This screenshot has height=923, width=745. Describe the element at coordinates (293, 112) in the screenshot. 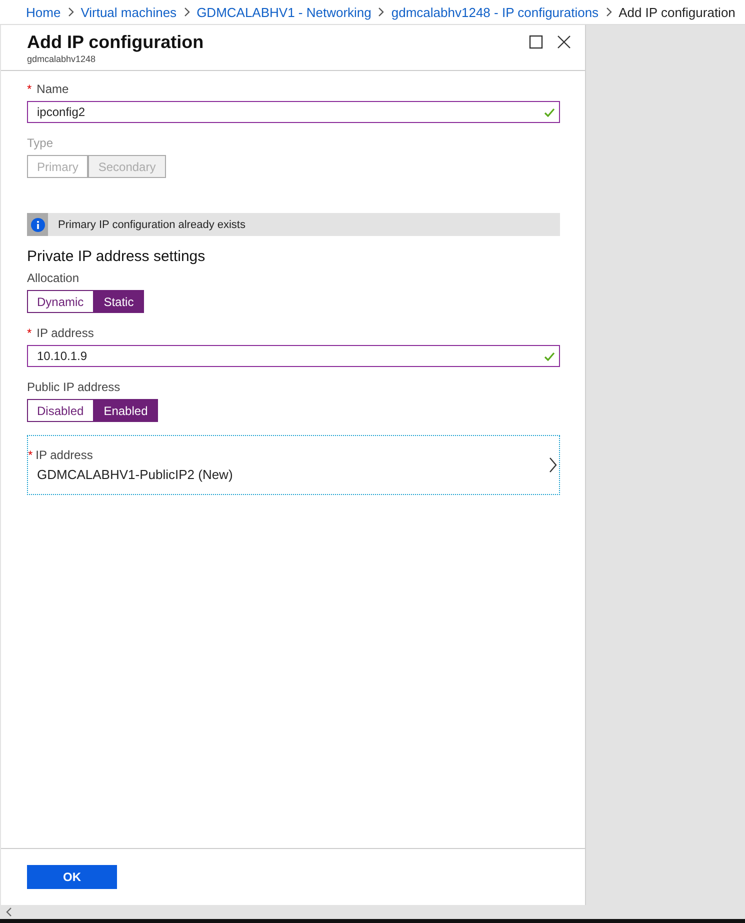

I see `text-field: ipconfig2` at that location.